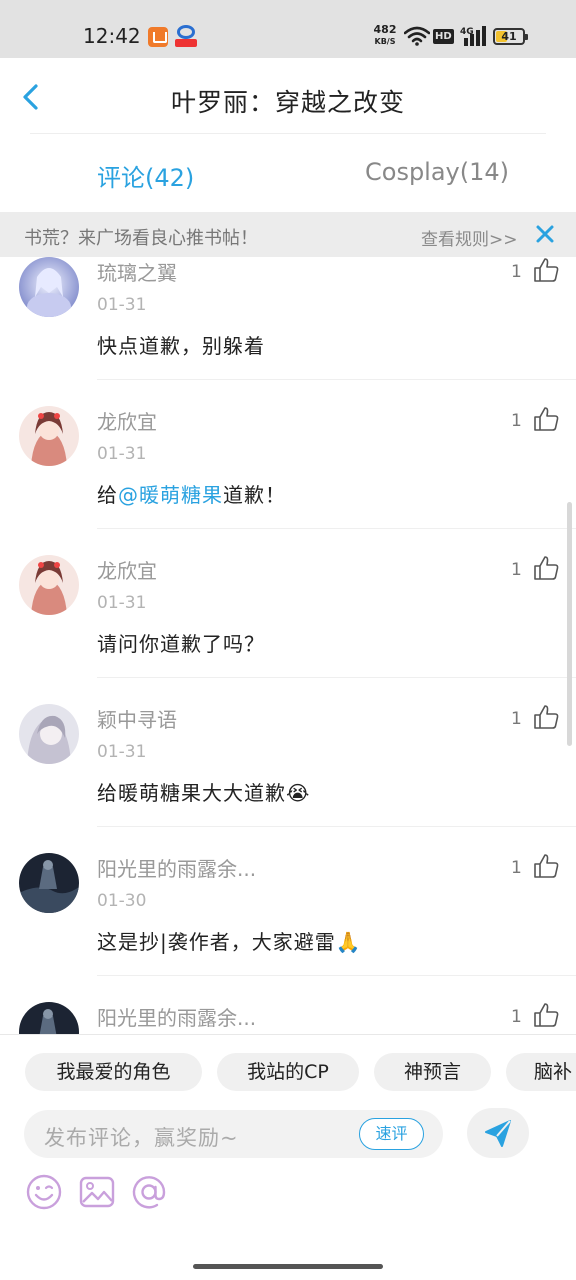 The width and height of the screenshot is (576, 1280). Describe the element at coordinates (158, 37) in the screenshot. I see `orange-app-icon` at that location.